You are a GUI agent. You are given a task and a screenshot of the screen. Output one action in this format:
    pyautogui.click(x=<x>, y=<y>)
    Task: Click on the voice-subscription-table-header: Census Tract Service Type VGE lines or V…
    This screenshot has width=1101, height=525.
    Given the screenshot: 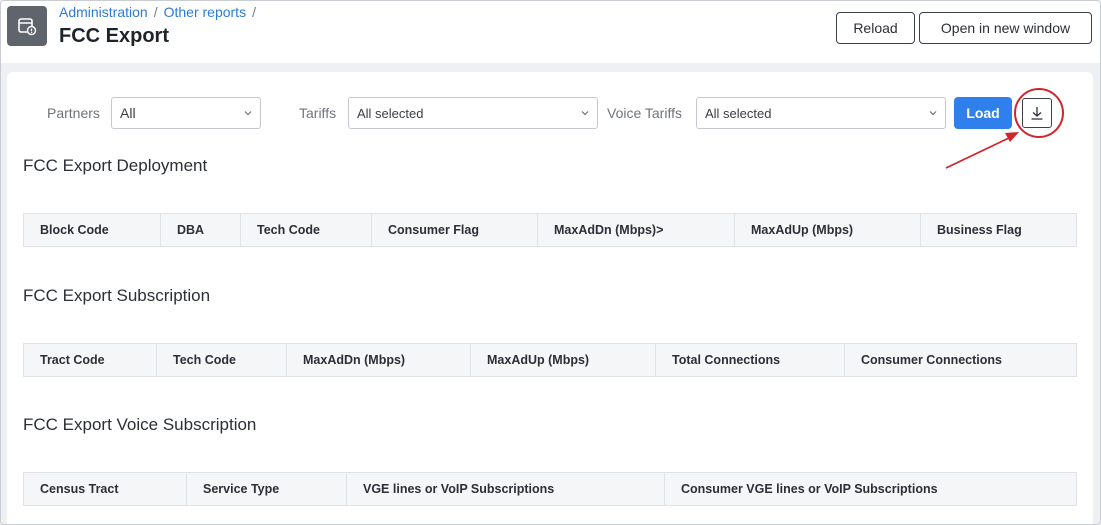 What is the action you would take?
    pyautogui.click(x=550, y=489)
    